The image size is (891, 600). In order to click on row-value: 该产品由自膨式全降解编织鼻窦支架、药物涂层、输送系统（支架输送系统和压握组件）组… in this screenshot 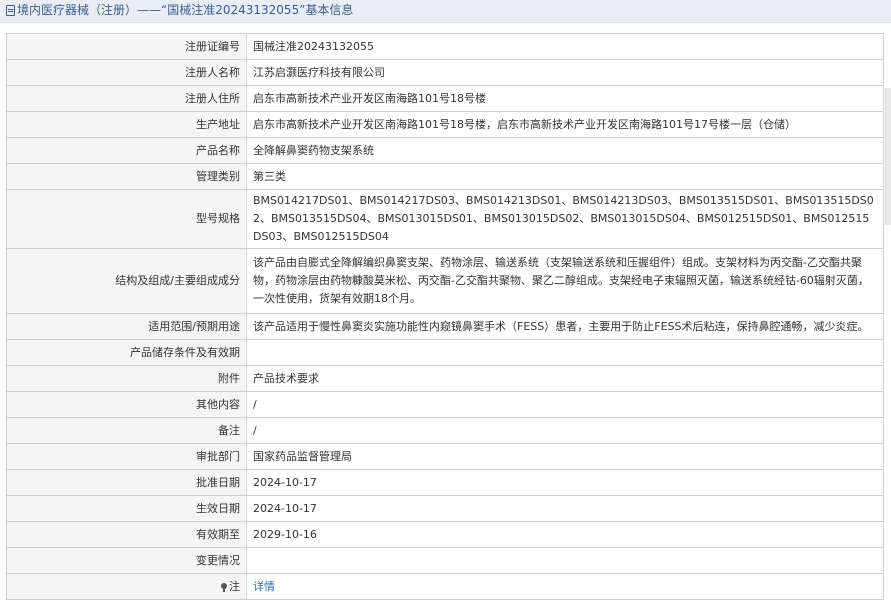, I will do `click(565, 281)`.